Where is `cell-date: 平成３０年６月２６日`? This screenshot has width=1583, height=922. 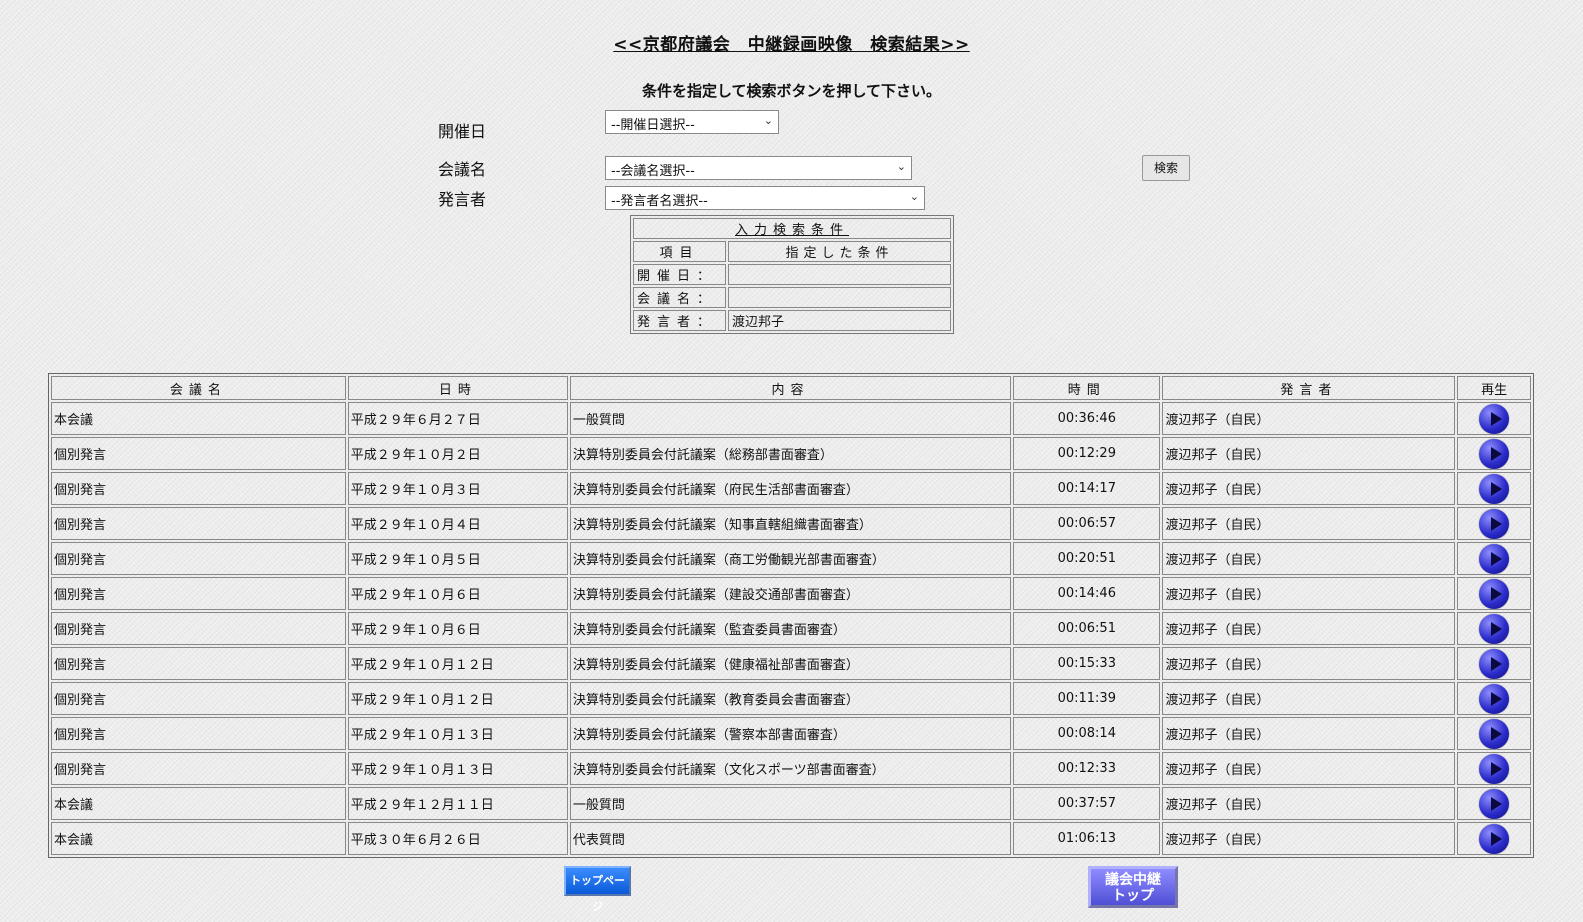
cell-date: 平成３０年６月２６日 is located at coordinates (457, 838).